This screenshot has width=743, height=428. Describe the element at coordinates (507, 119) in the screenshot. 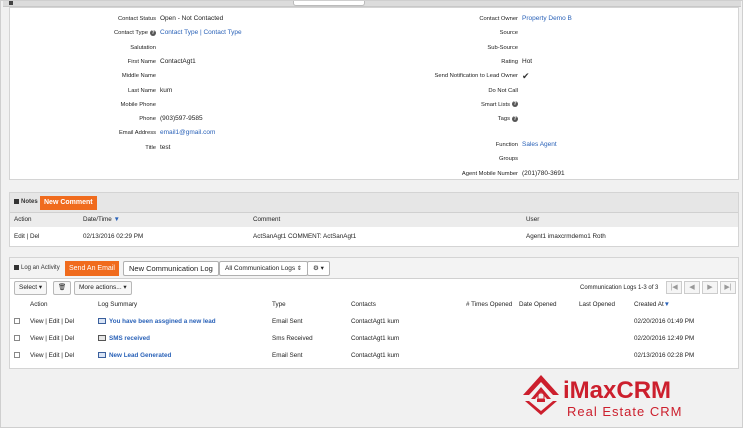

I see `field-label-tags: Tags?` at that location.